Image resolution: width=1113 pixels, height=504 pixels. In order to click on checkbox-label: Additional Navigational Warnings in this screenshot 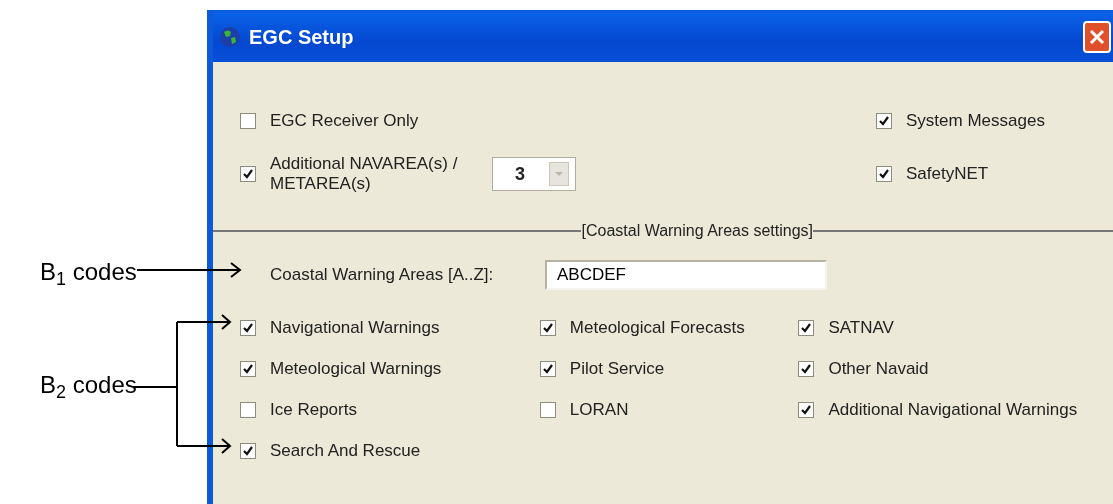, I will do `click(953, 409)`.